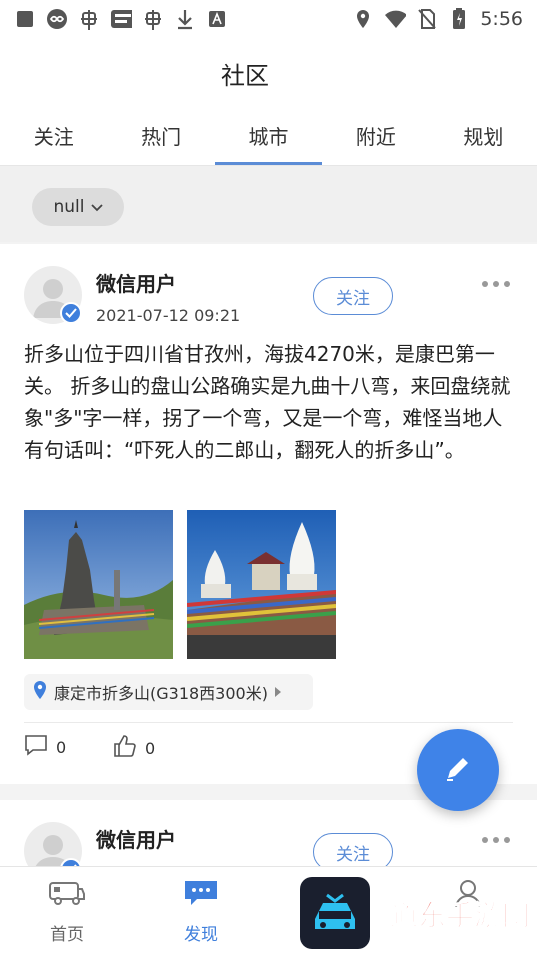 The width and height of the screenshot is (537, 954). I want to click on chat-bubble-icon, so click(201, 895).